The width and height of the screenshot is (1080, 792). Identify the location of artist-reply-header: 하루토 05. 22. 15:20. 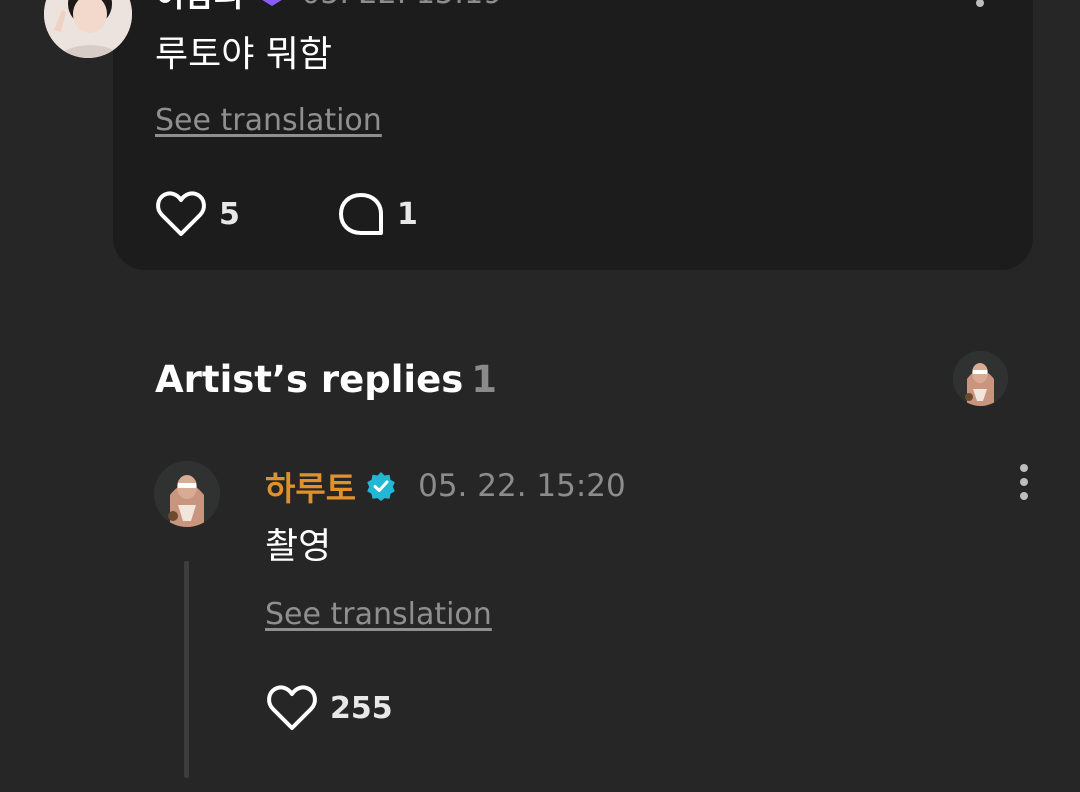
(445, 487).